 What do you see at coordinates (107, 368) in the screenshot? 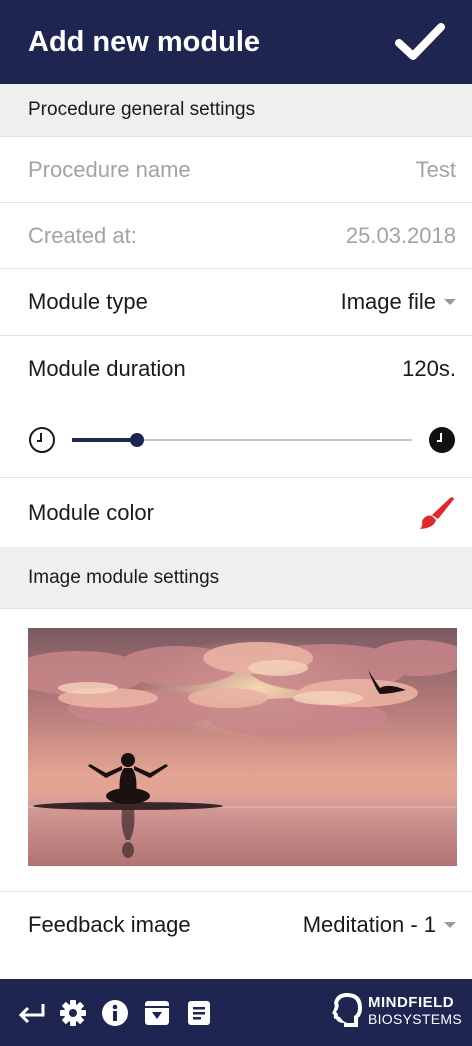
I see `module-duration-label: Module duration` at bounding box center [107, 368].